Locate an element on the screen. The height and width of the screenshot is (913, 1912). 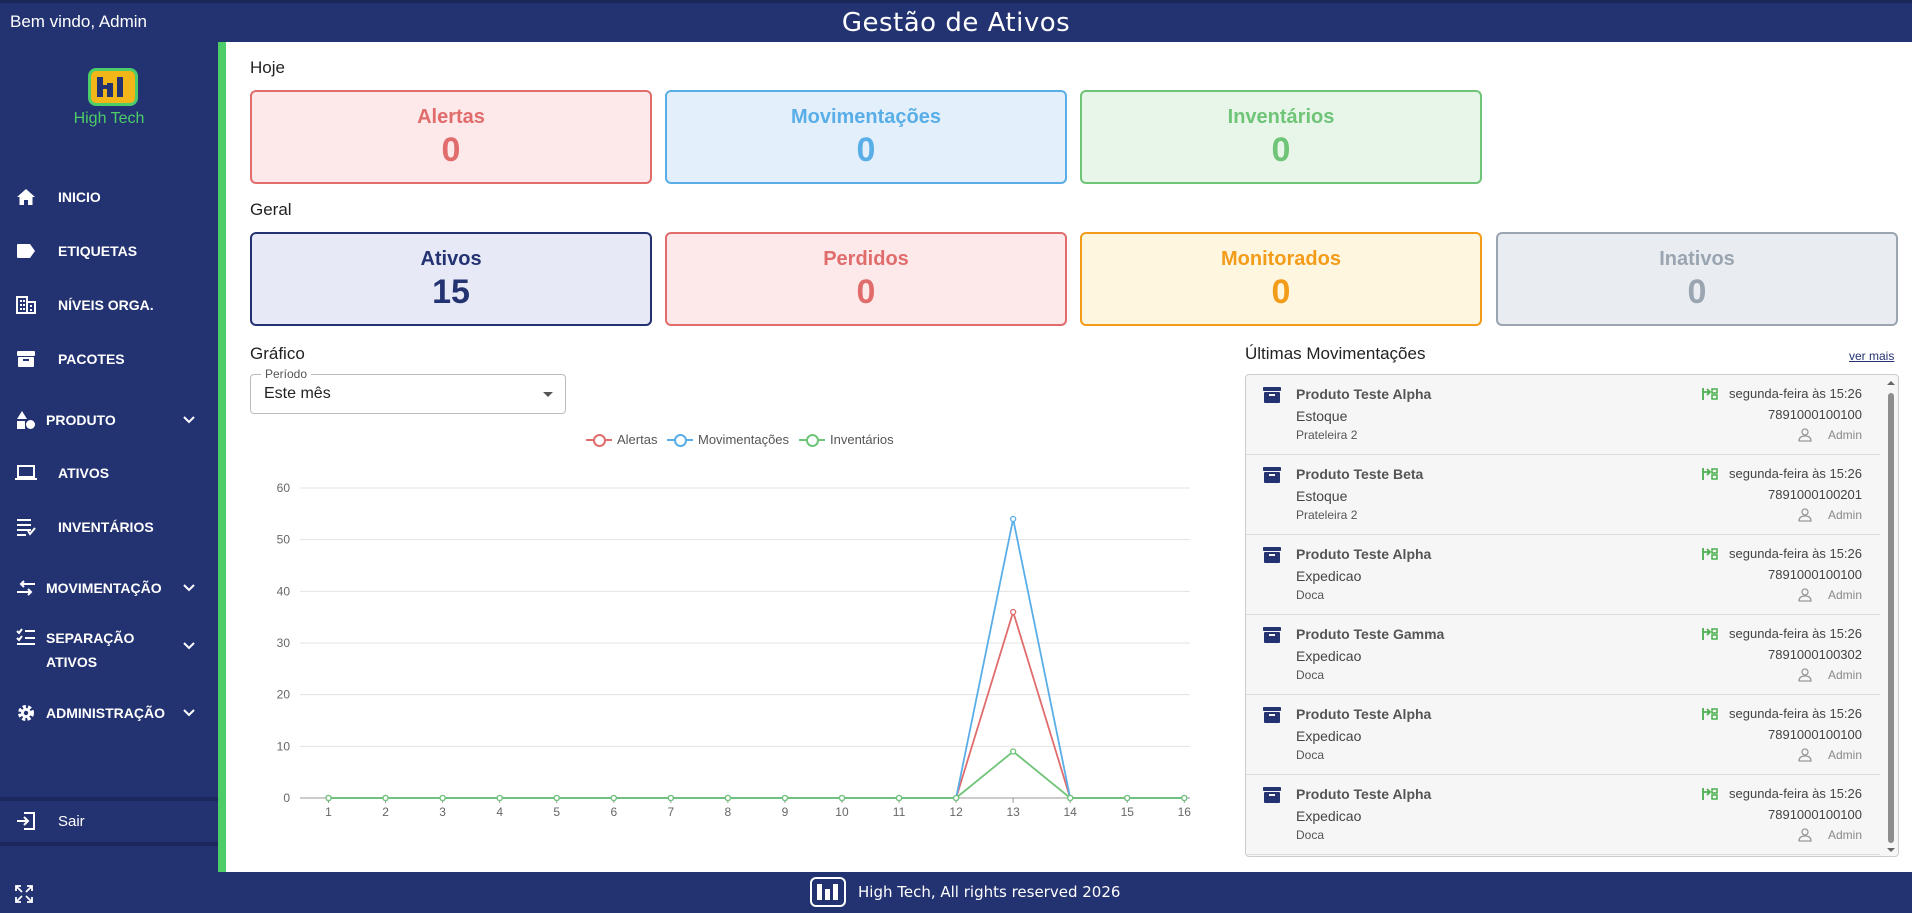
logout-icon is located at coordinates (26, 821).